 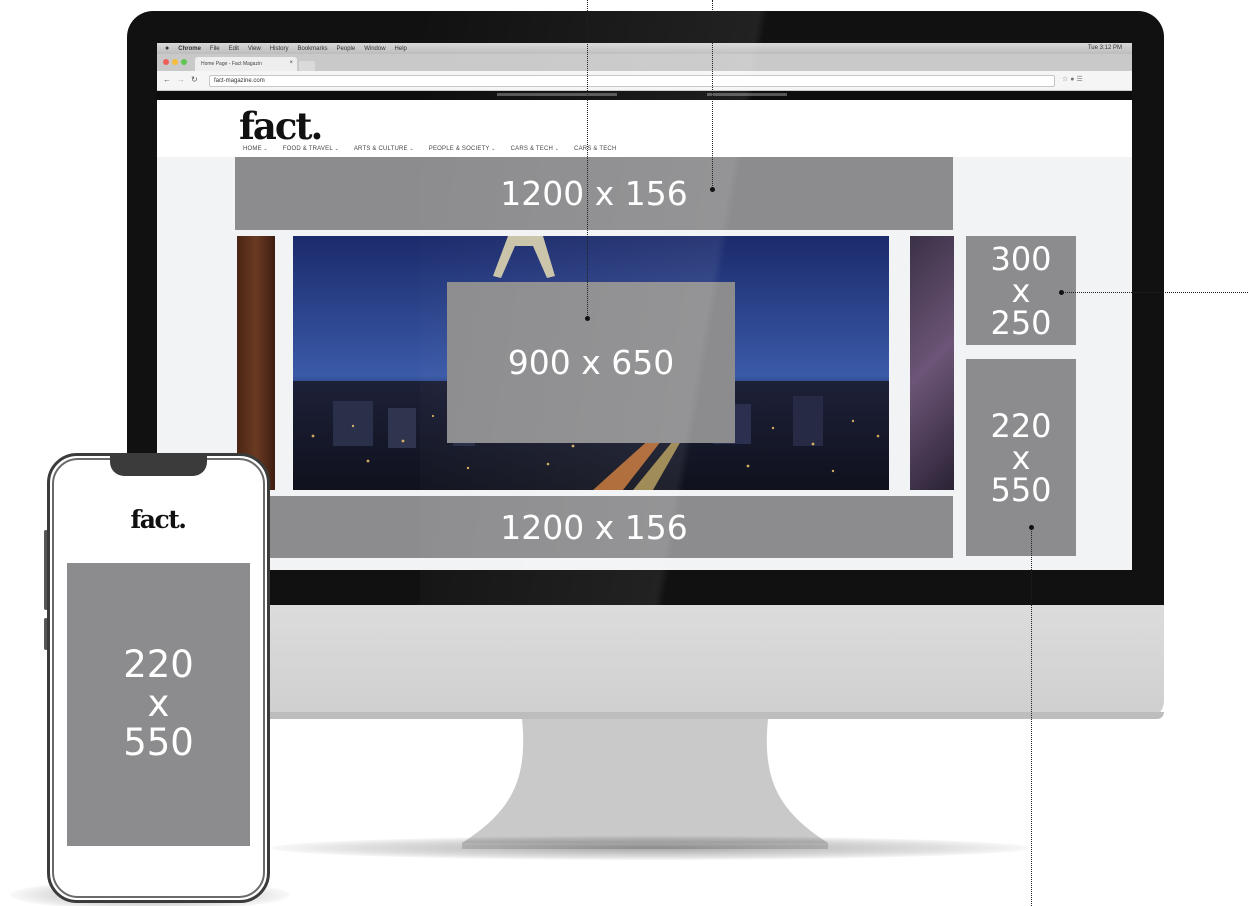 I want to click on carousel-prev-slide, so click(x=256, y=363).